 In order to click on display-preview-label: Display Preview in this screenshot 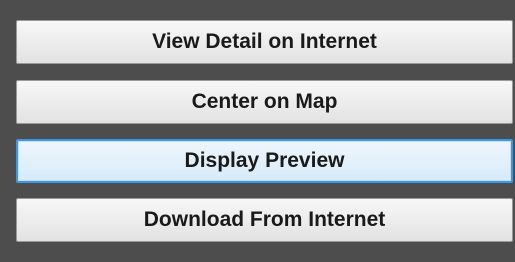, I will do `click(264, 160)`.